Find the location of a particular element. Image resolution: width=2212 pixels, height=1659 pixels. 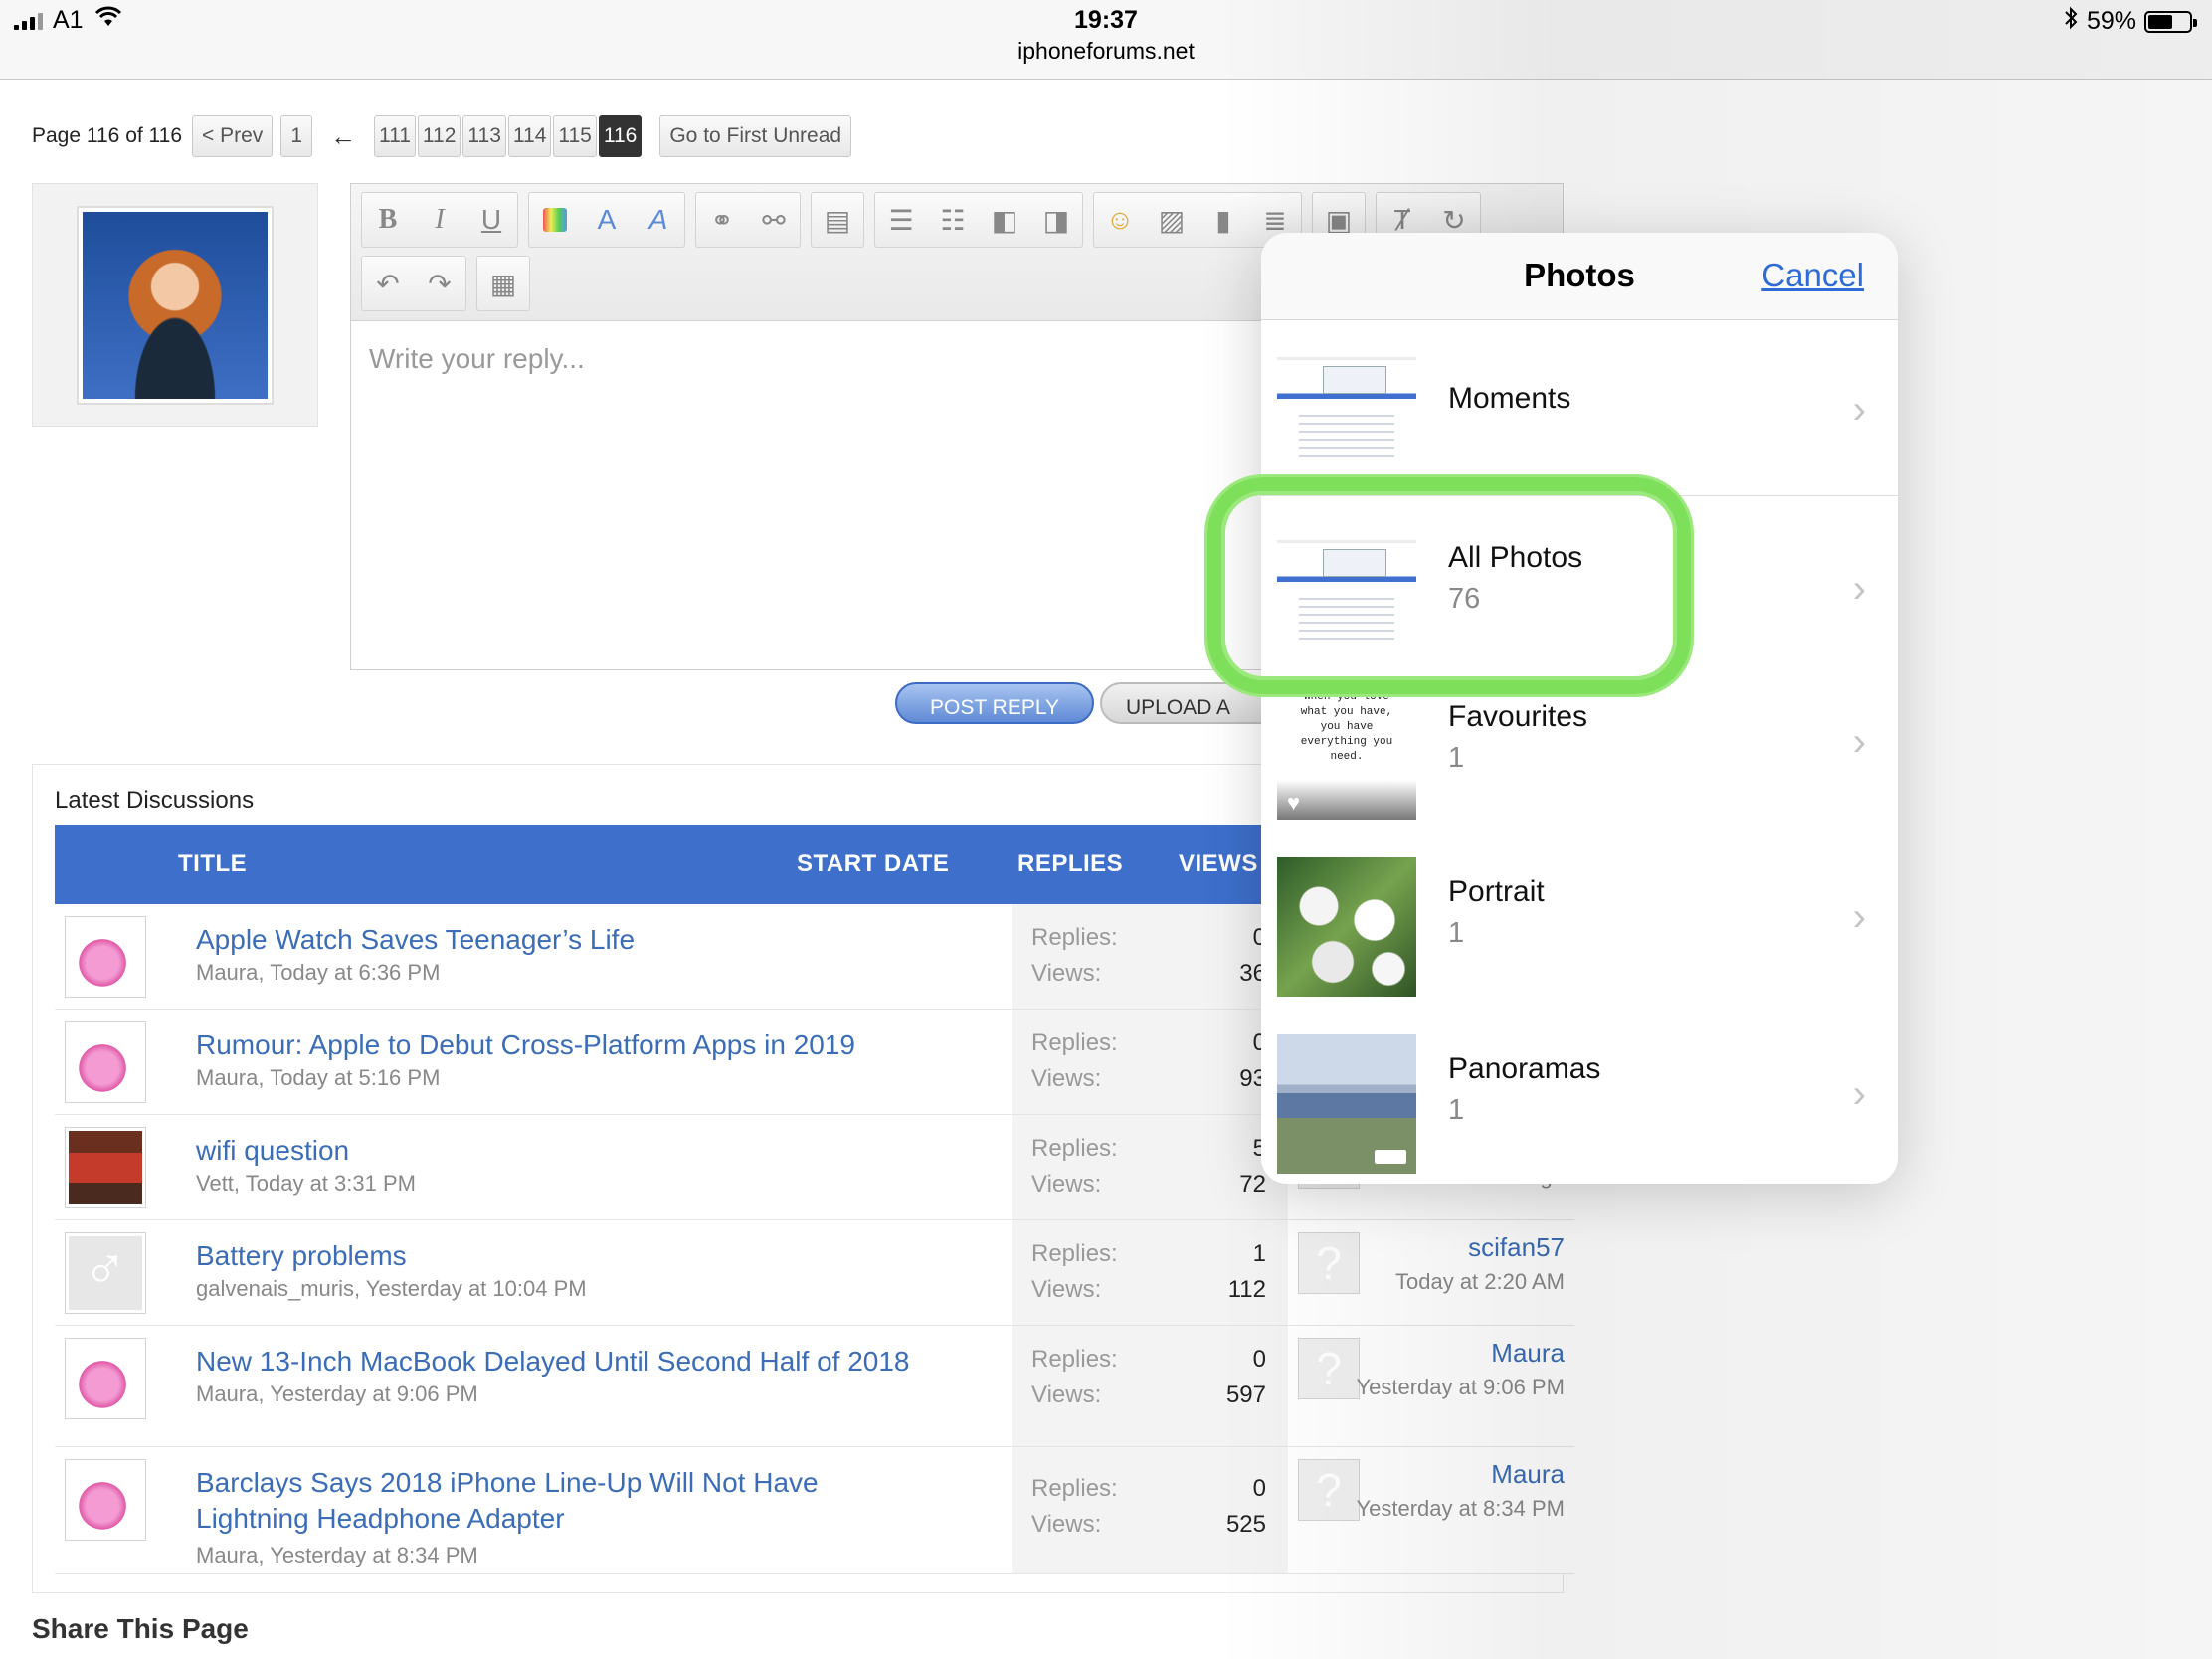

views-count: 525 is located at coordinates (1245, 1524).